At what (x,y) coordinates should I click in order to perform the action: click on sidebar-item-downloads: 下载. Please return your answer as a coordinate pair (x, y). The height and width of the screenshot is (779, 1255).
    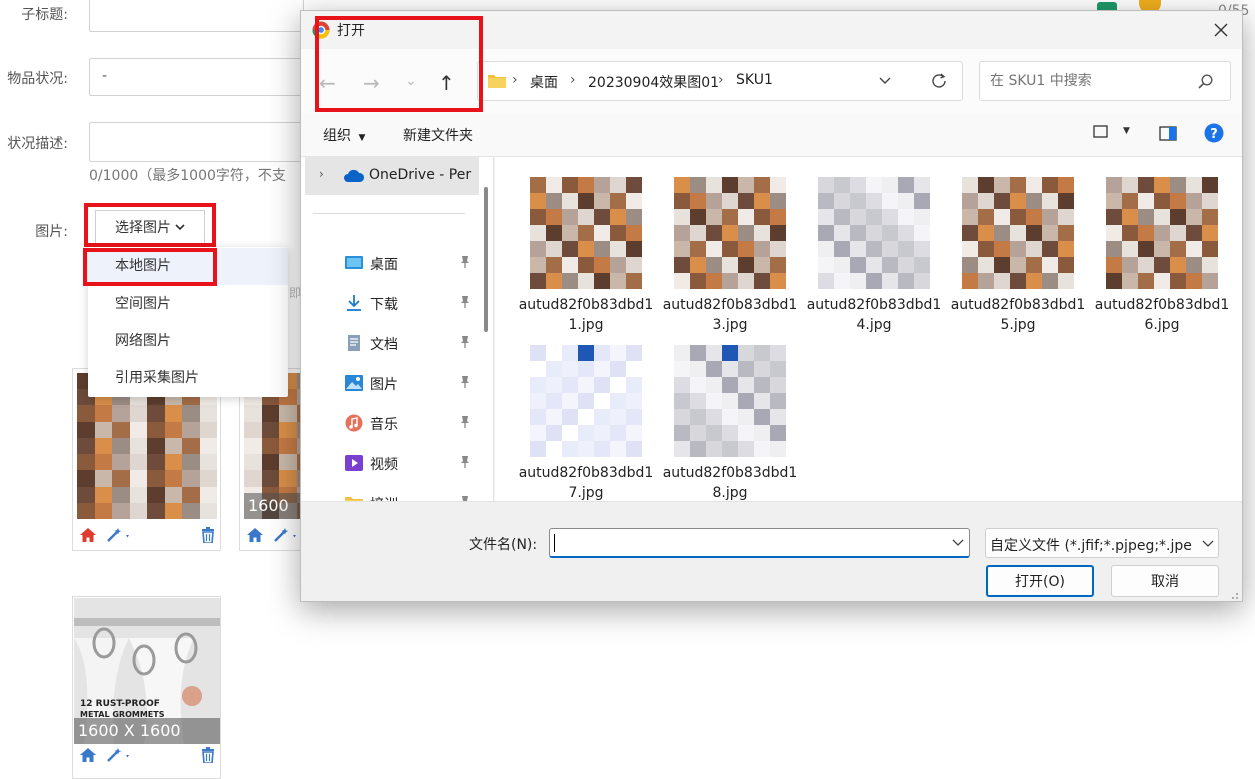
    Looking at the image, I should click on (397, 303).